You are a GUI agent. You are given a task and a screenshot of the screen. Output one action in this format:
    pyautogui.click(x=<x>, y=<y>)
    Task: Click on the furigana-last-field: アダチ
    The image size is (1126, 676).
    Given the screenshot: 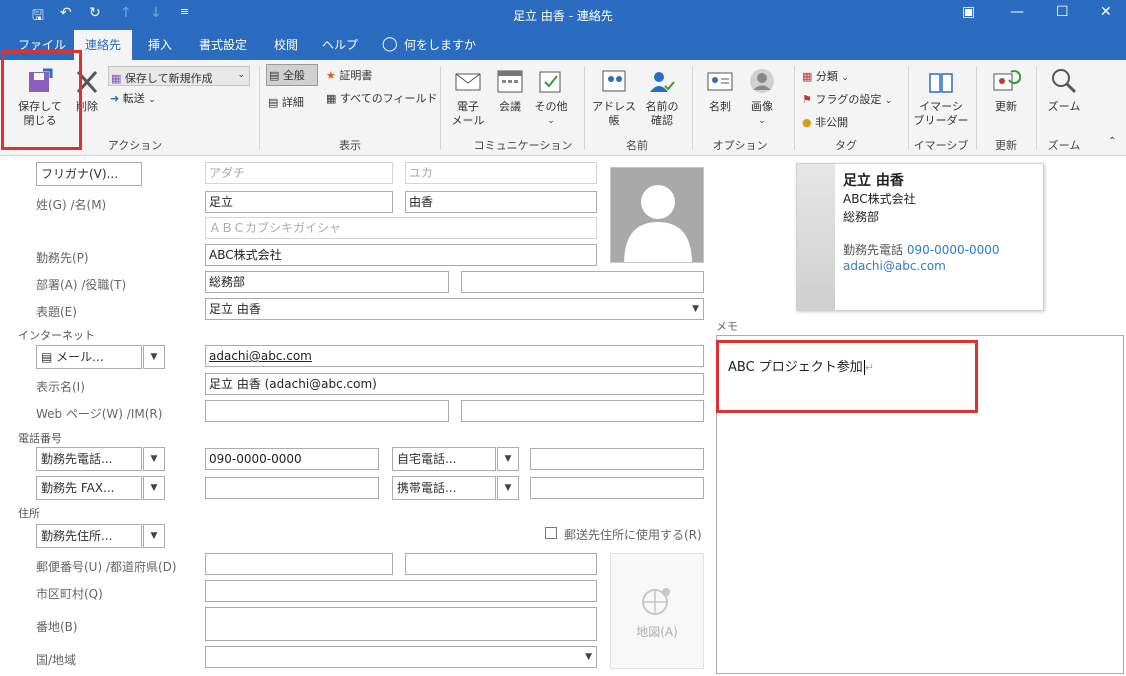 What is the action you would take?
    pyautogui.click(x=299, y=173)
    